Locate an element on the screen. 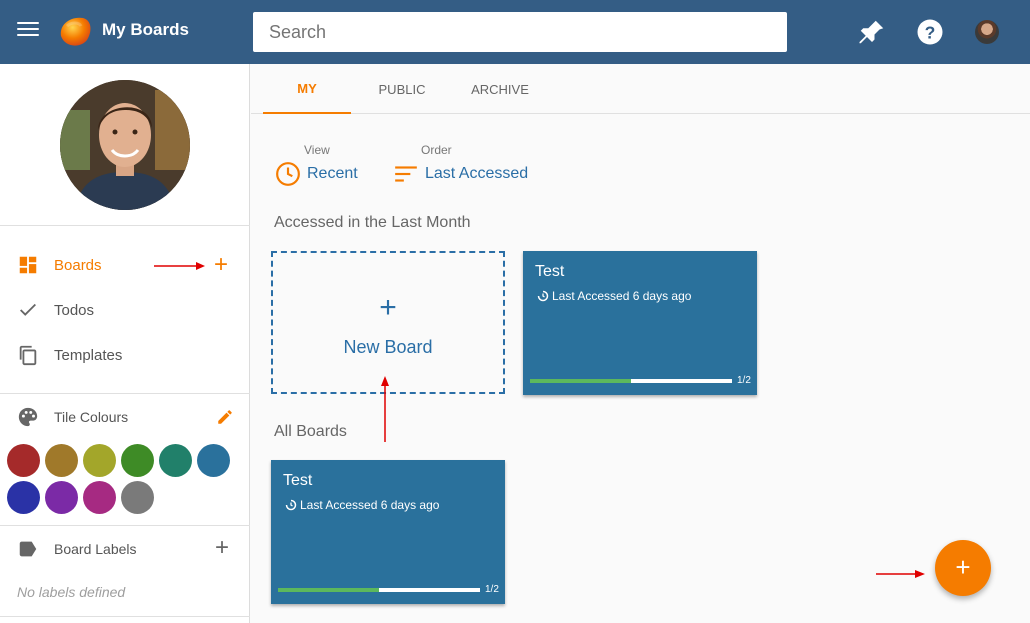 This screenshot has width=1030, height=623. recent-section-heading: Accessed in the Last Month is located at coordinates (372, 222).